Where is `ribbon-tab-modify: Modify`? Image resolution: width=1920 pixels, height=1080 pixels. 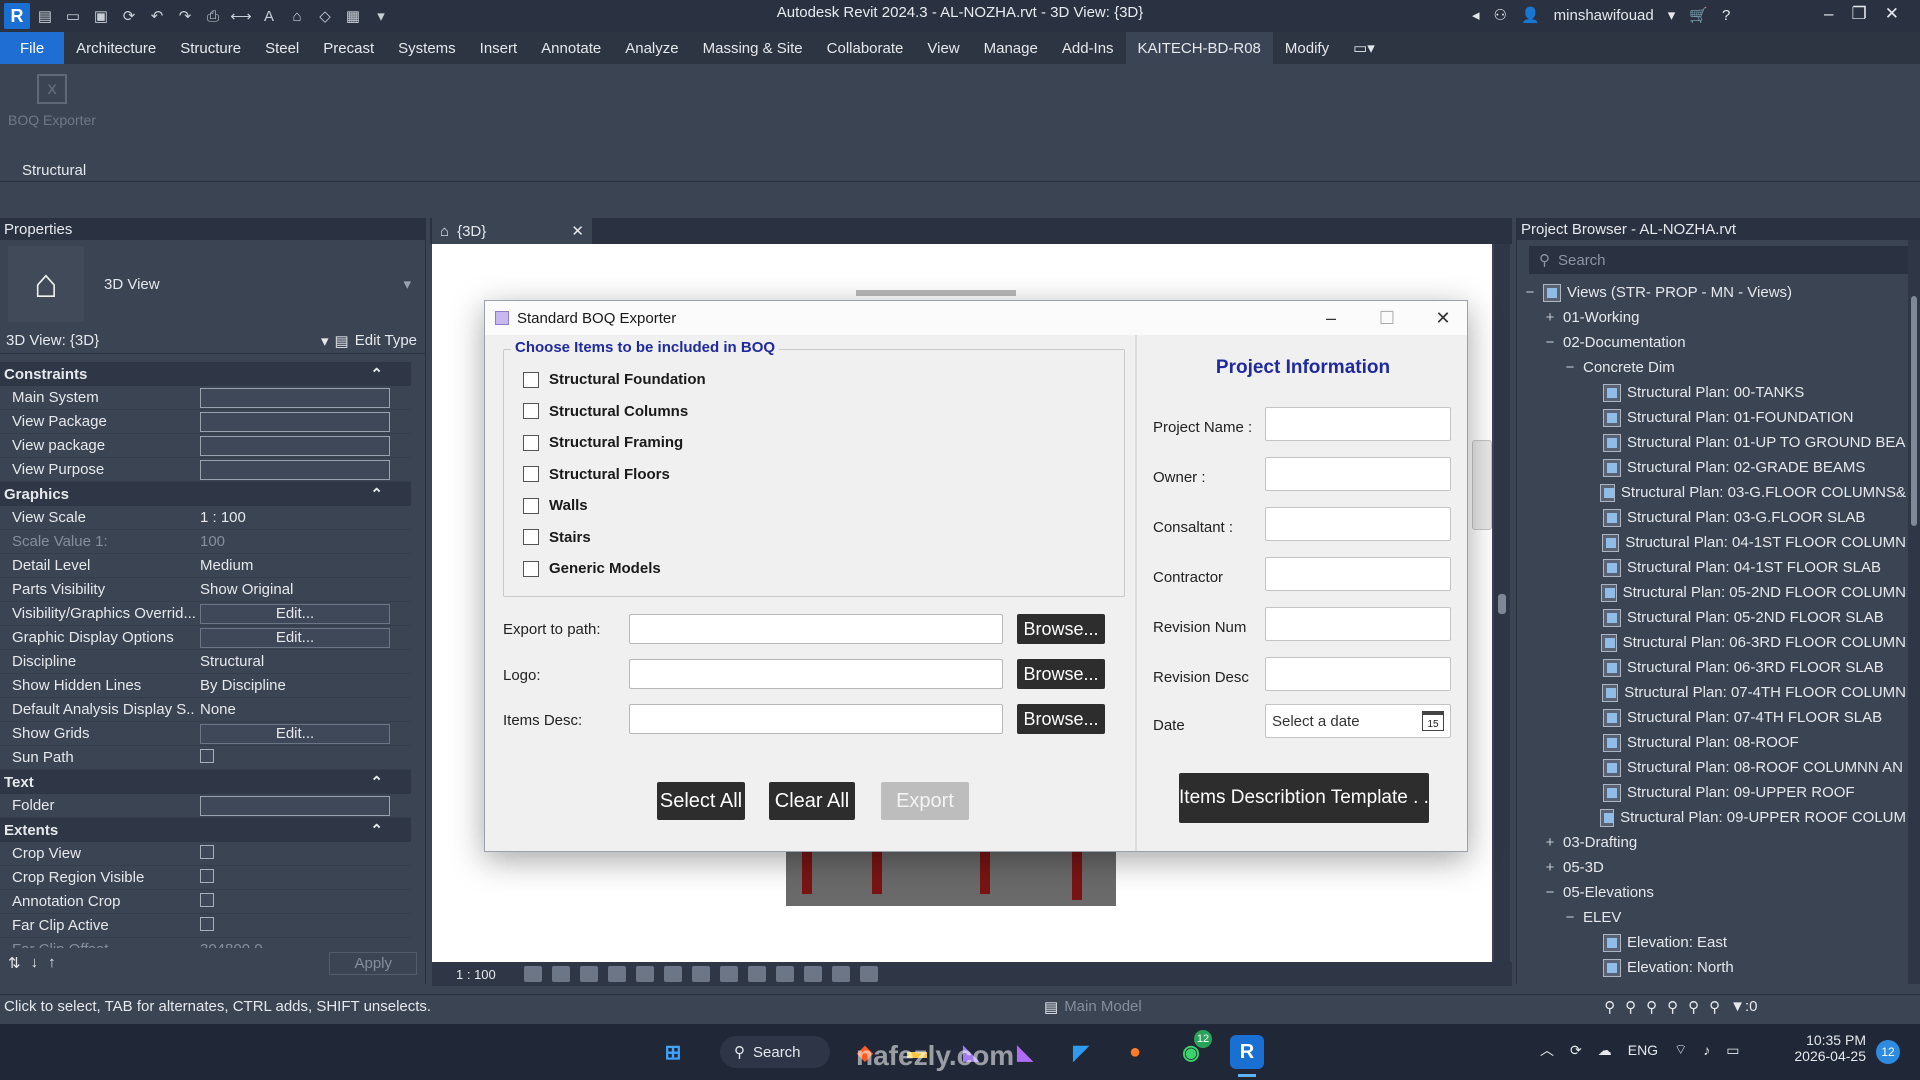 ribbon-tab-modify: Modify is located at coordinates (1307, 48).